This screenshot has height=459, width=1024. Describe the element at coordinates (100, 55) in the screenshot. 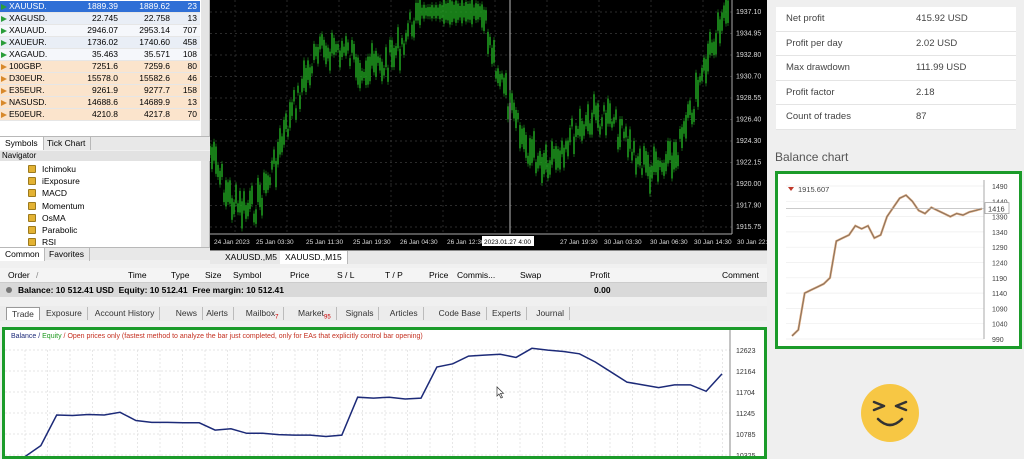

I see `market-watch-row: XAGAUD. 35.463 35.571 108` at that location.